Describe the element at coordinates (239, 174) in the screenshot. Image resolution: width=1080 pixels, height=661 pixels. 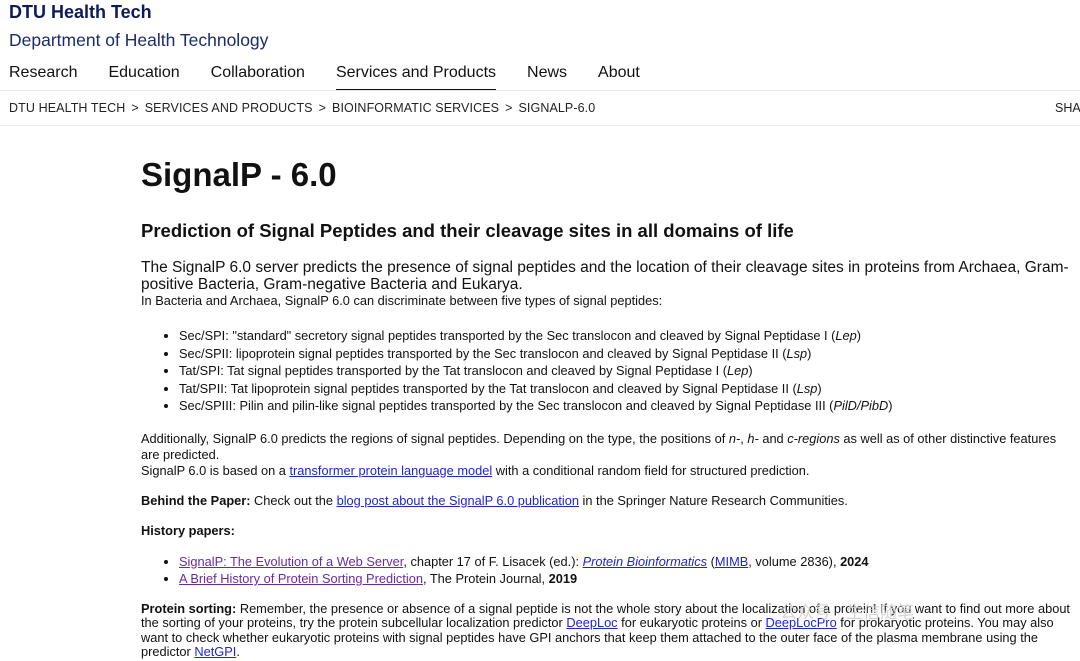
I see `page-title: SignalP - 6.0` at that location.